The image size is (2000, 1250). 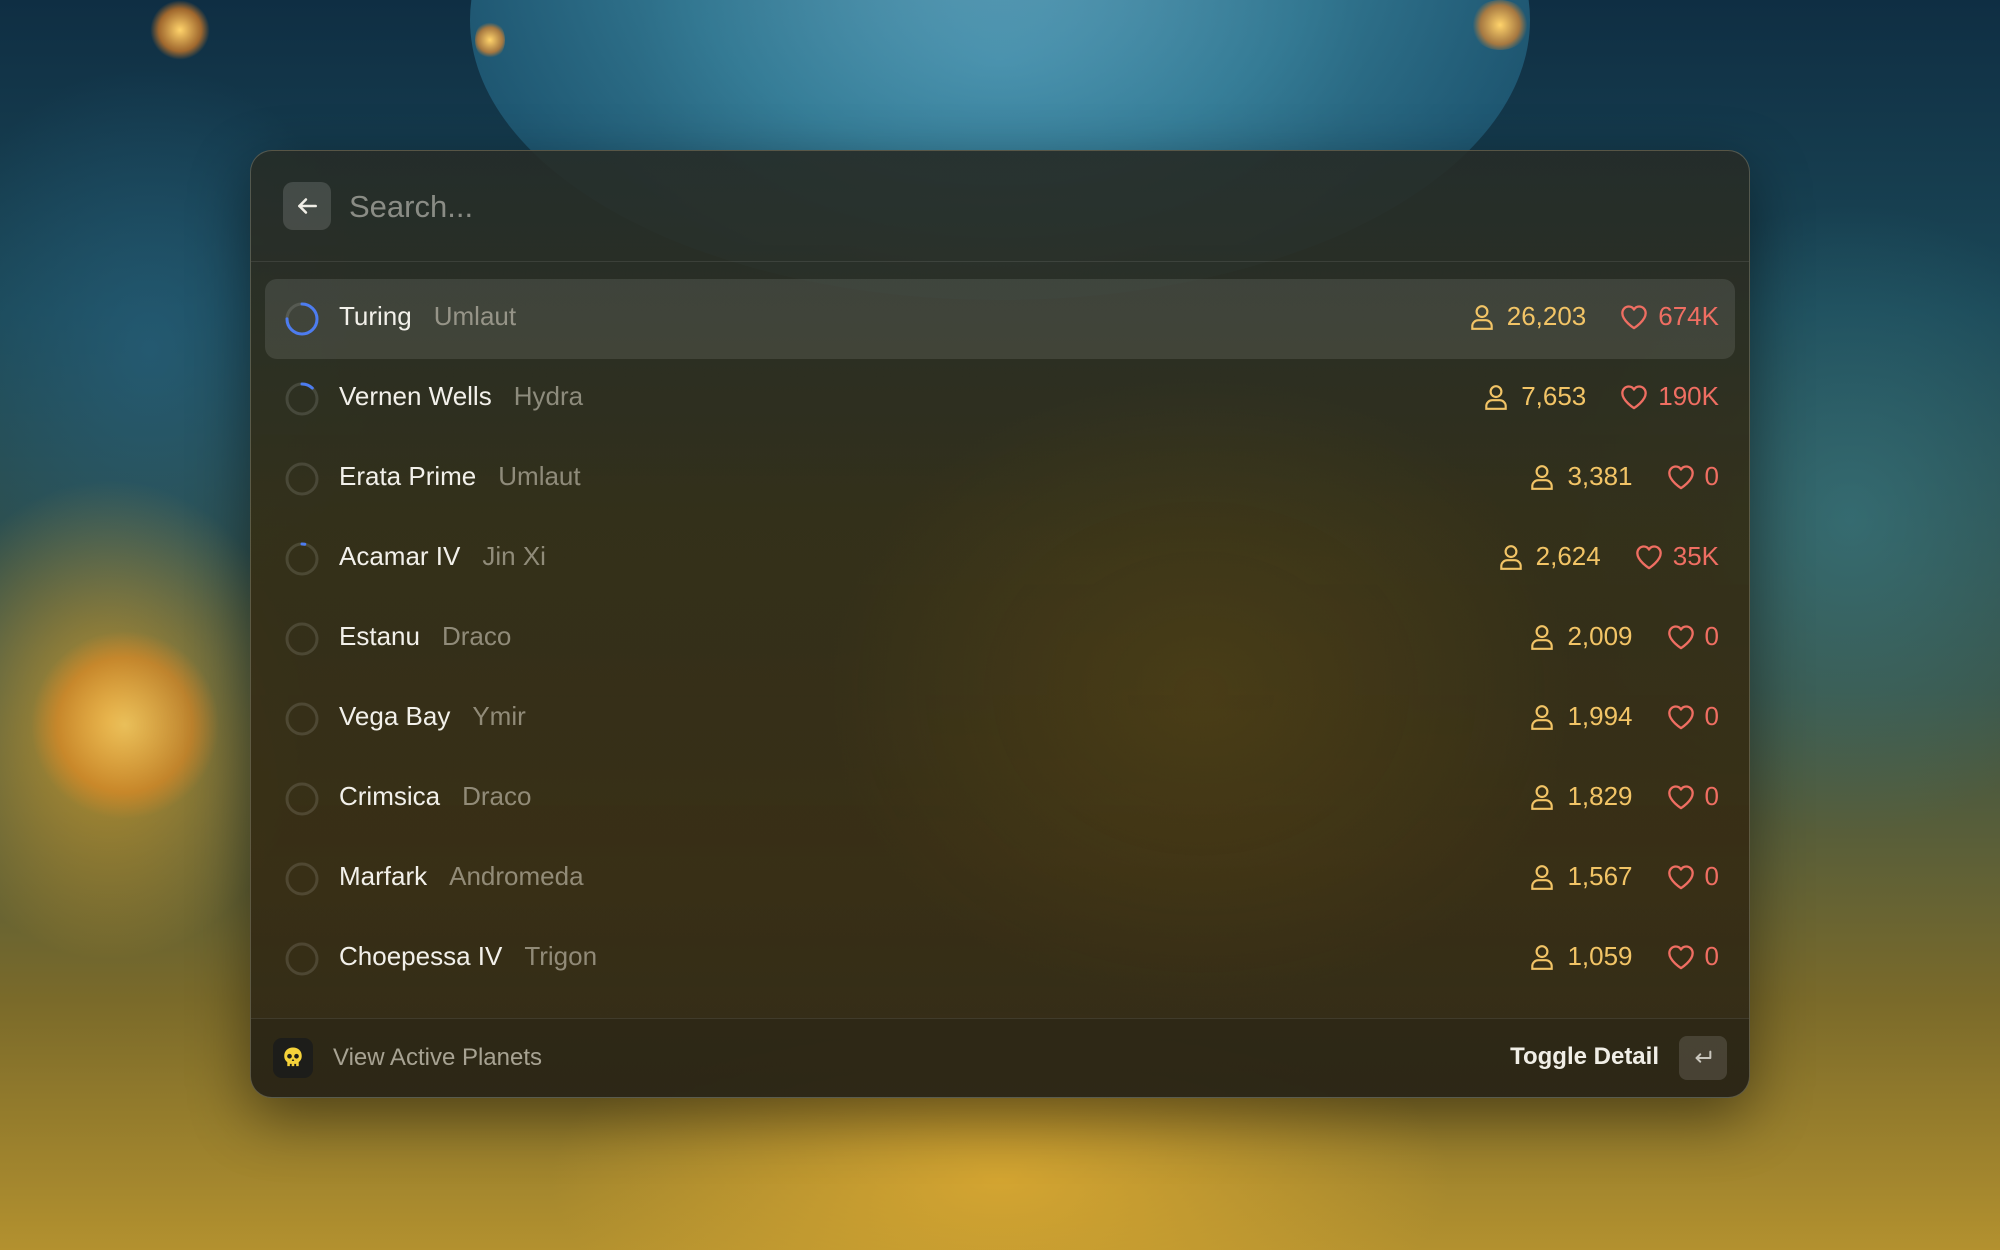 What do you see at coordinates (375, 316) in the screenshot?
I see `planet-name: Turing` at bounding box center [375, 316].